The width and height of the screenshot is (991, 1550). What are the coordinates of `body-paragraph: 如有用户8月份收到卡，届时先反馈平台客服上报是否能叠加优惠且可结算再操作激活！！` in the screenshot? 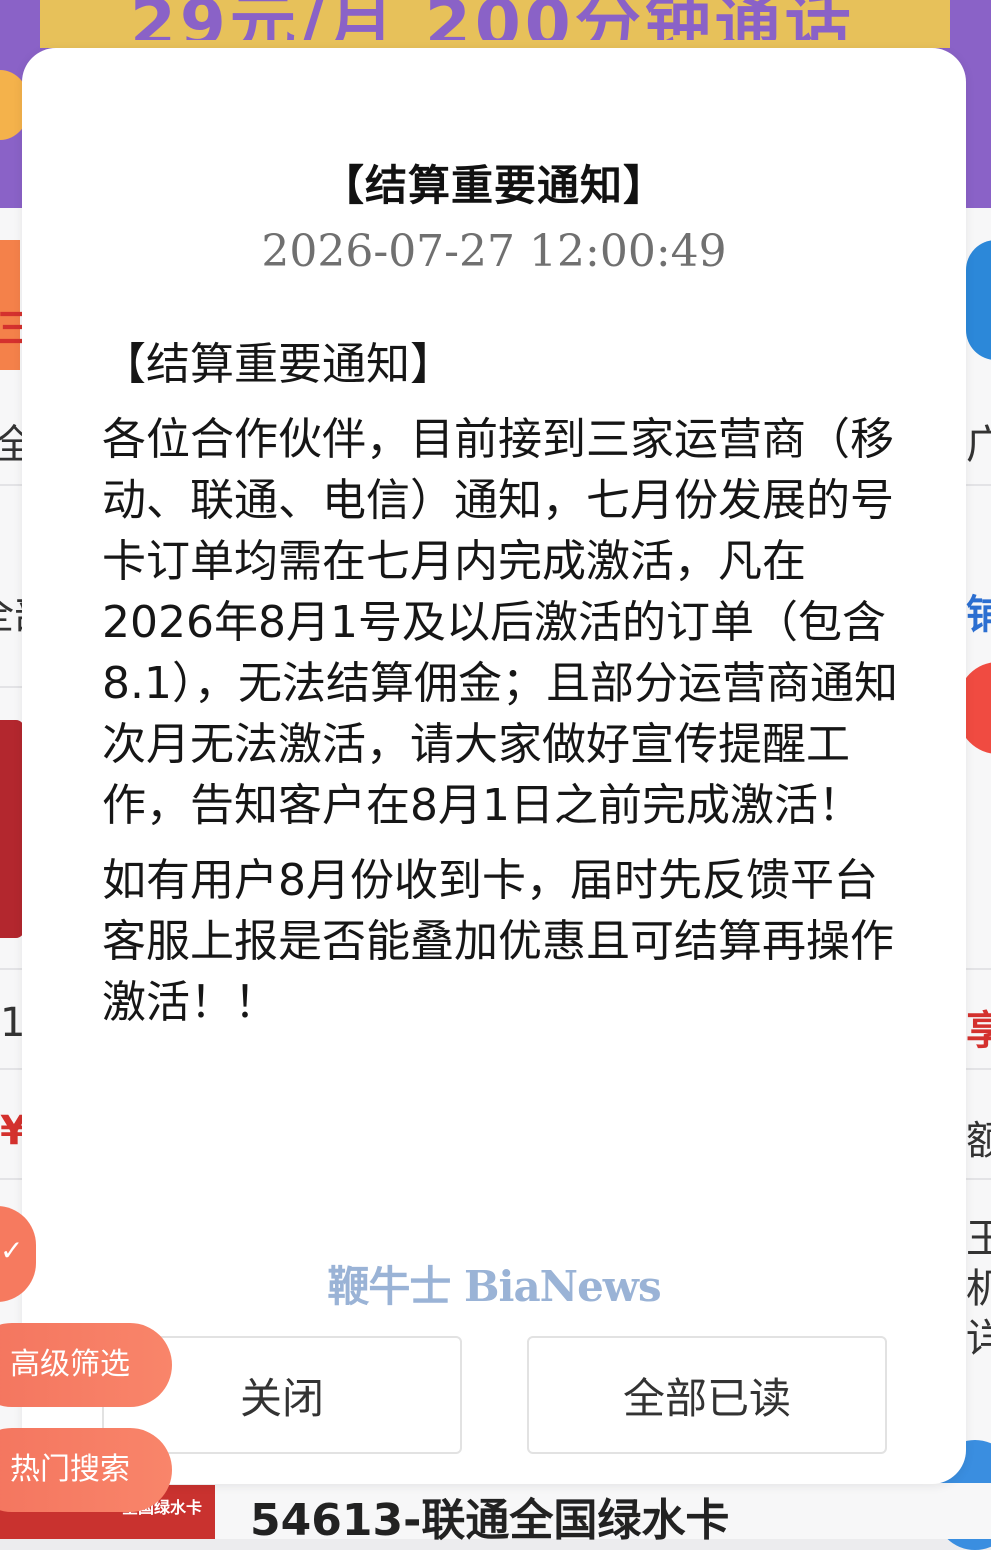 It's located at (498, 941).